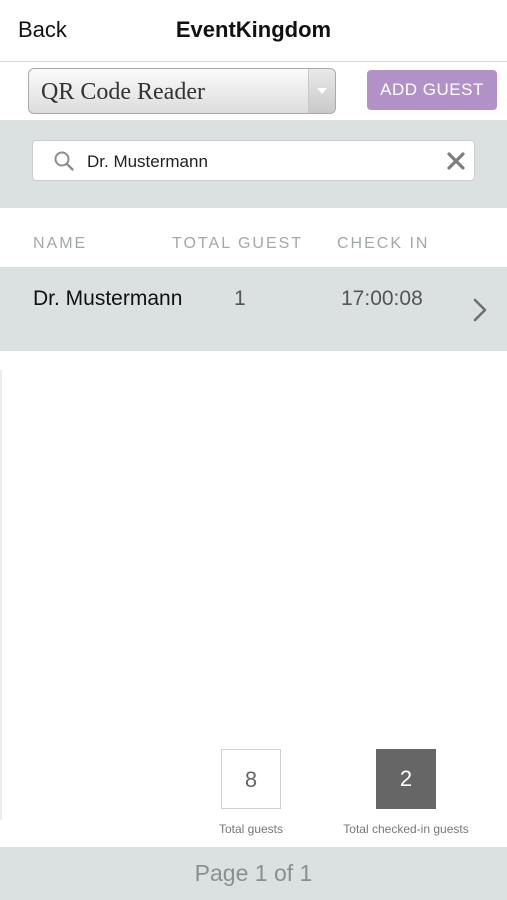  What do you see at coordinates (383, 243) in the screenshot?
I see `column-header-check-in: CHECK IN` at bounding box center [383, 243].